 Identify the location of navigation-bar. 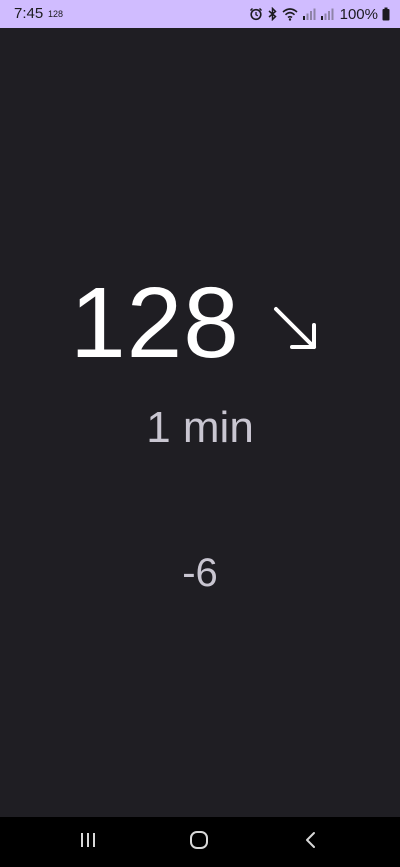
(200, 842).